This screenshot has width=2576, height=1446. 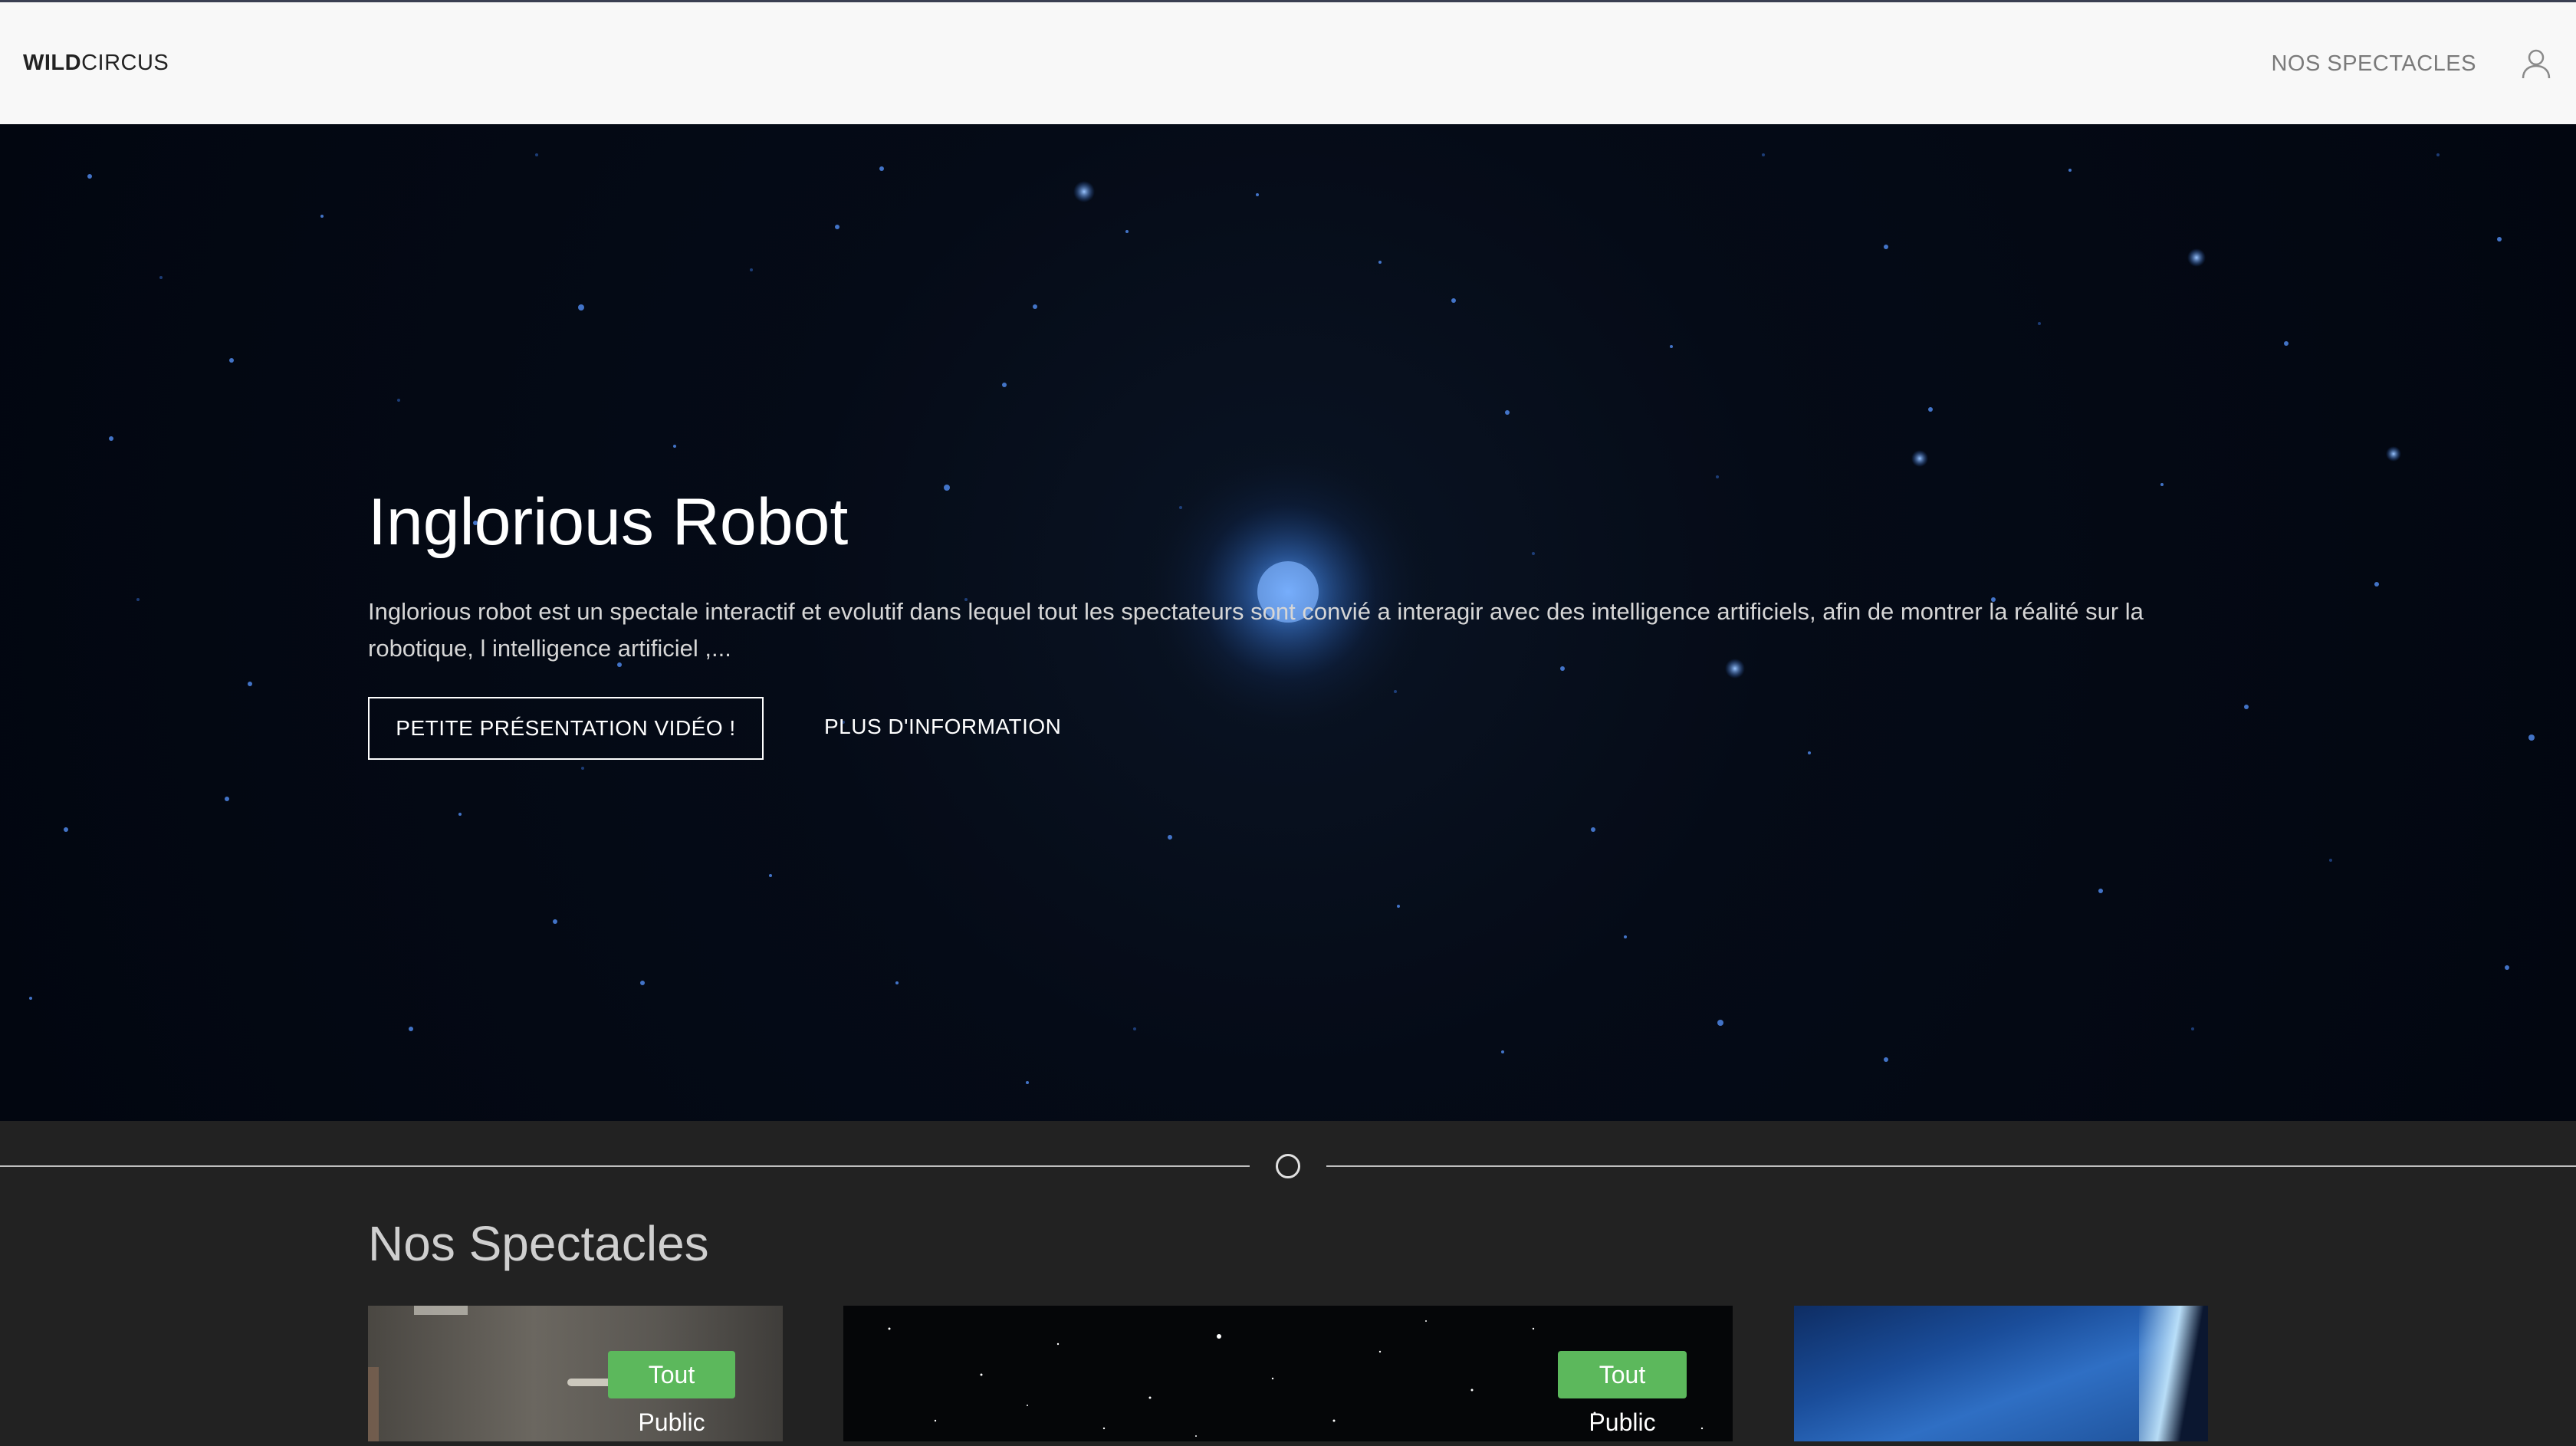 What do you see at coordinates (1288, 1166) in the screenshot?
I see `divider-circle-icon` at bounding box center [1288, 1166].